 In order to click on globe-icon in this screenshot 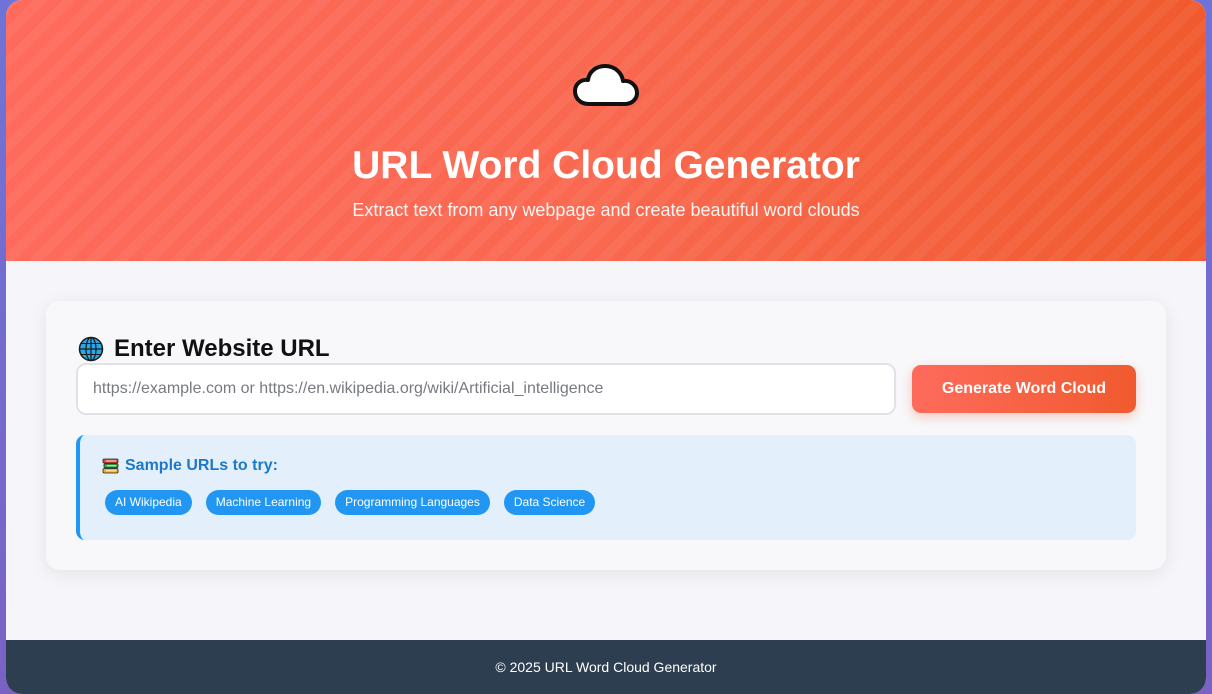, I will do `click(91, 349)`.